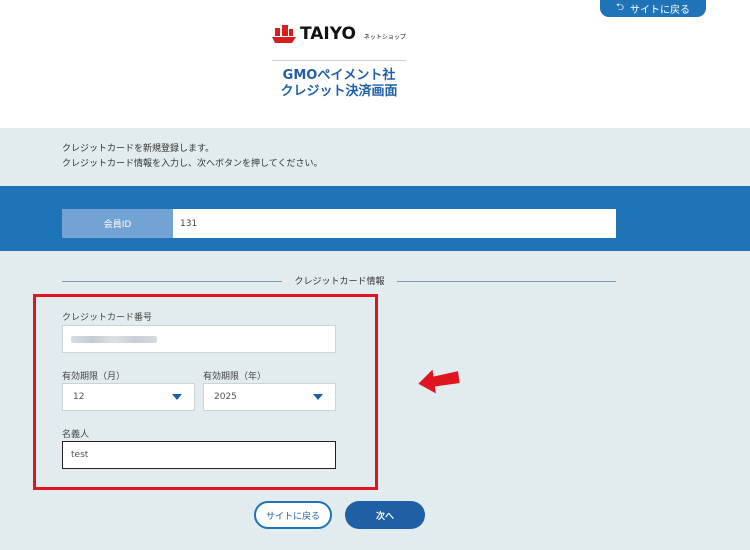  I want to click on next-button: 次へ, so click(385, 515).